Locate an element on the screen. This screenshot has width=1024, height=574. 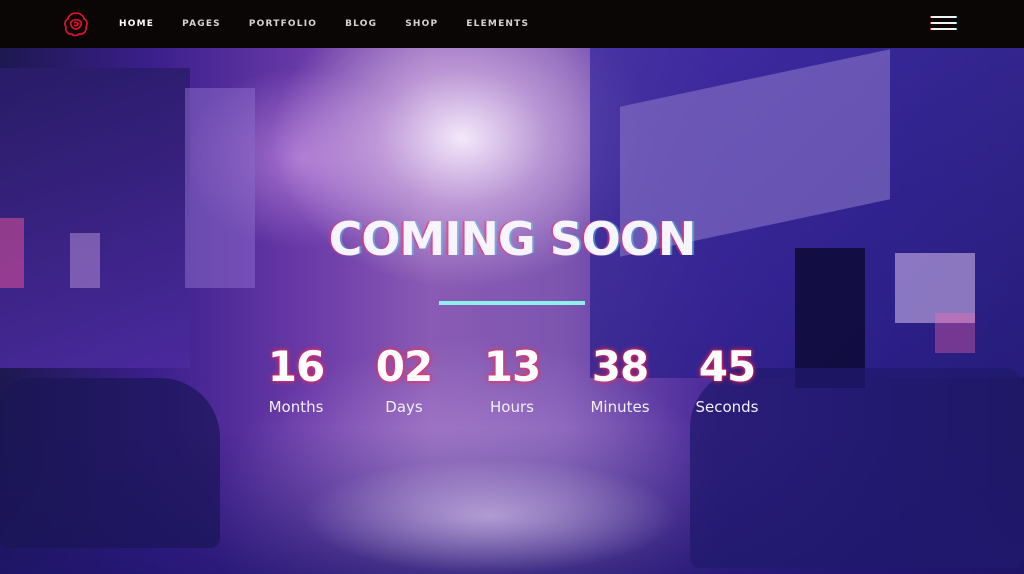
nav-elements: ELEMENTS is located at coordinates (497, 24).